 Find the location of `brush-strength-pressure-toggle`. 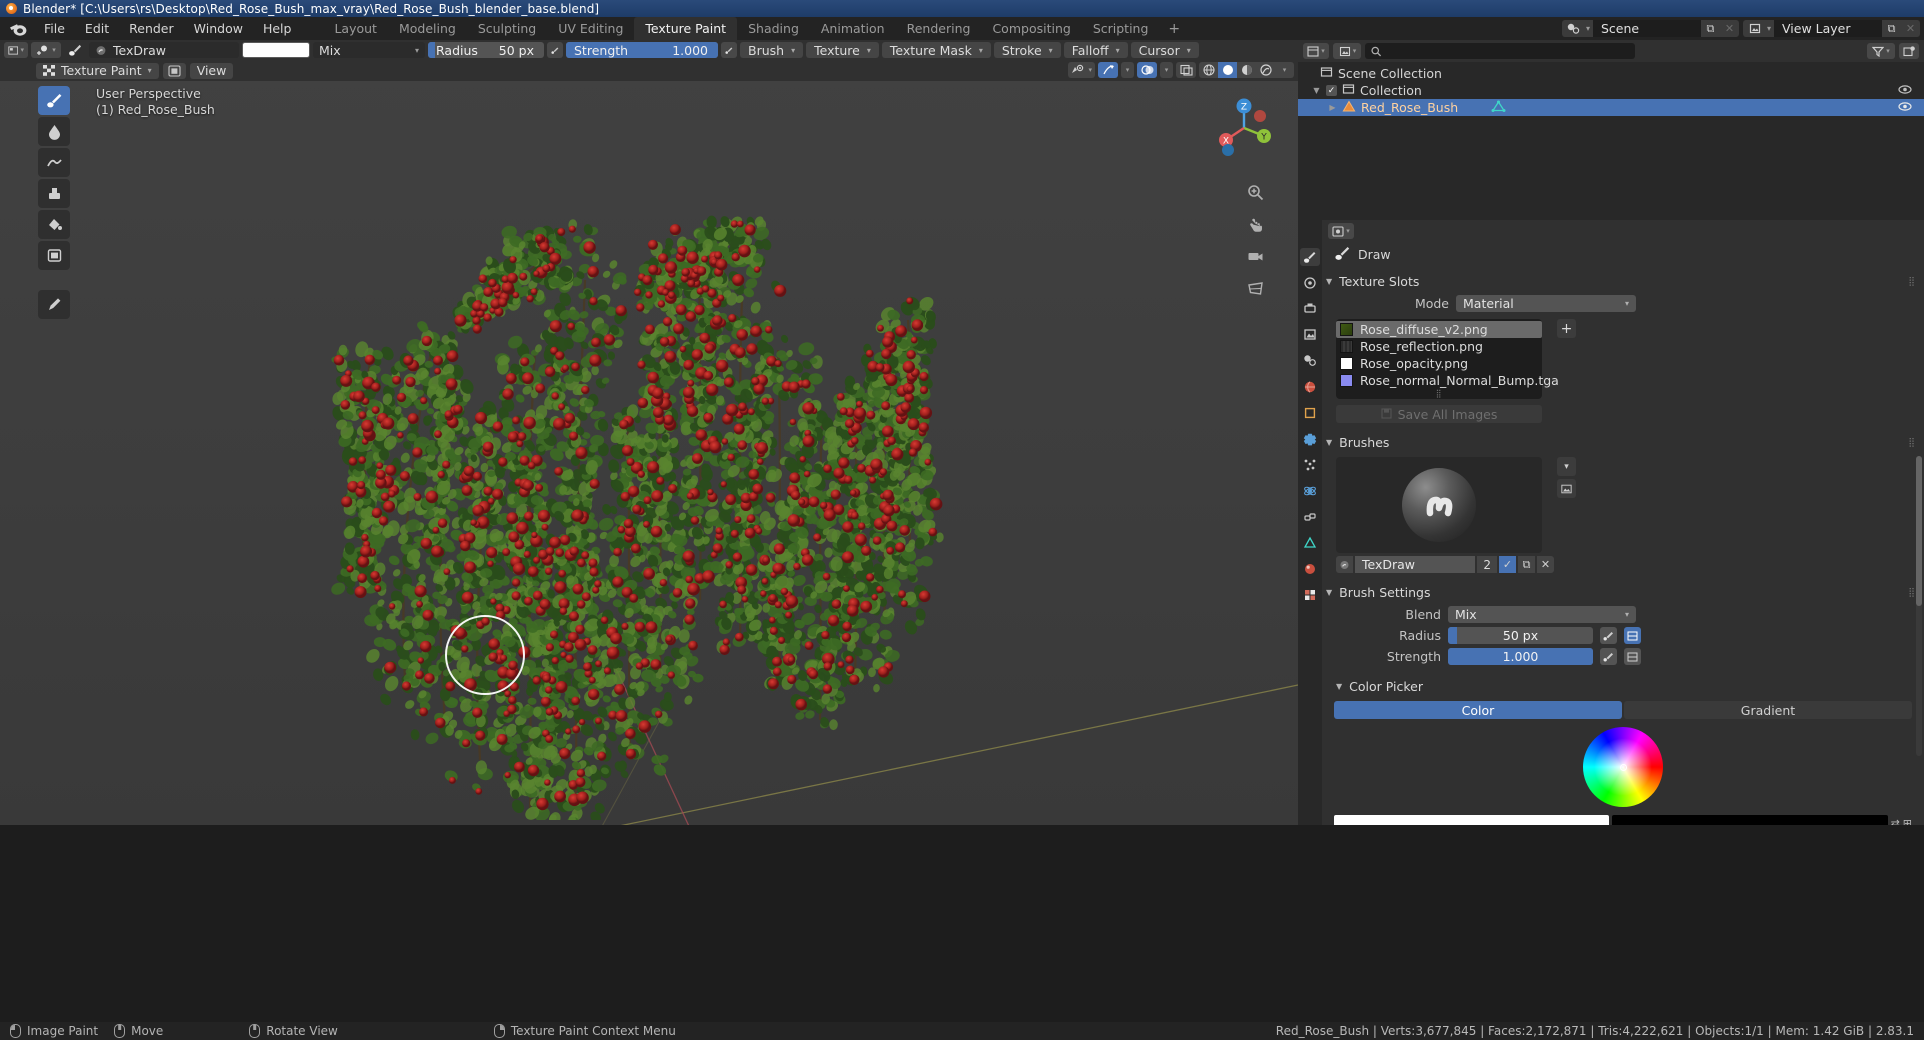

brush-strength-pressure-toggle is located at coordinates (1608, 656).